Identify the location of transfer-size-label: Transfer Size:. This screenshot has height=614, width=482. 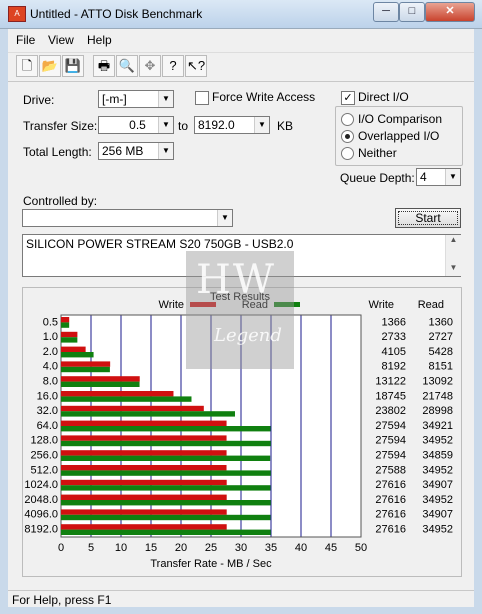
(60, 126).